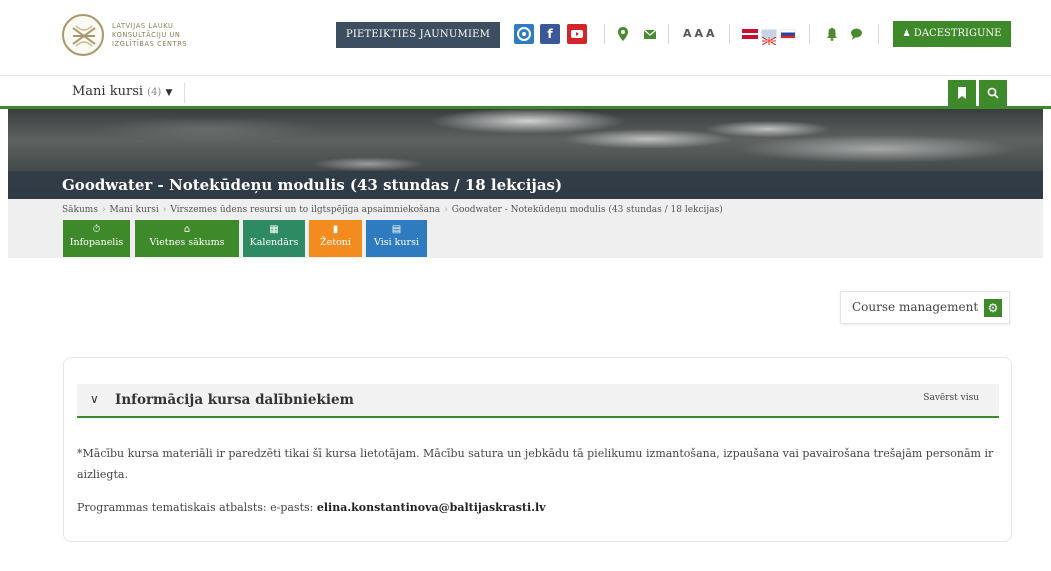 This screenshot has width=1051, height=571. I want to click on font-size-switcher: AAA, so click(700, 33).